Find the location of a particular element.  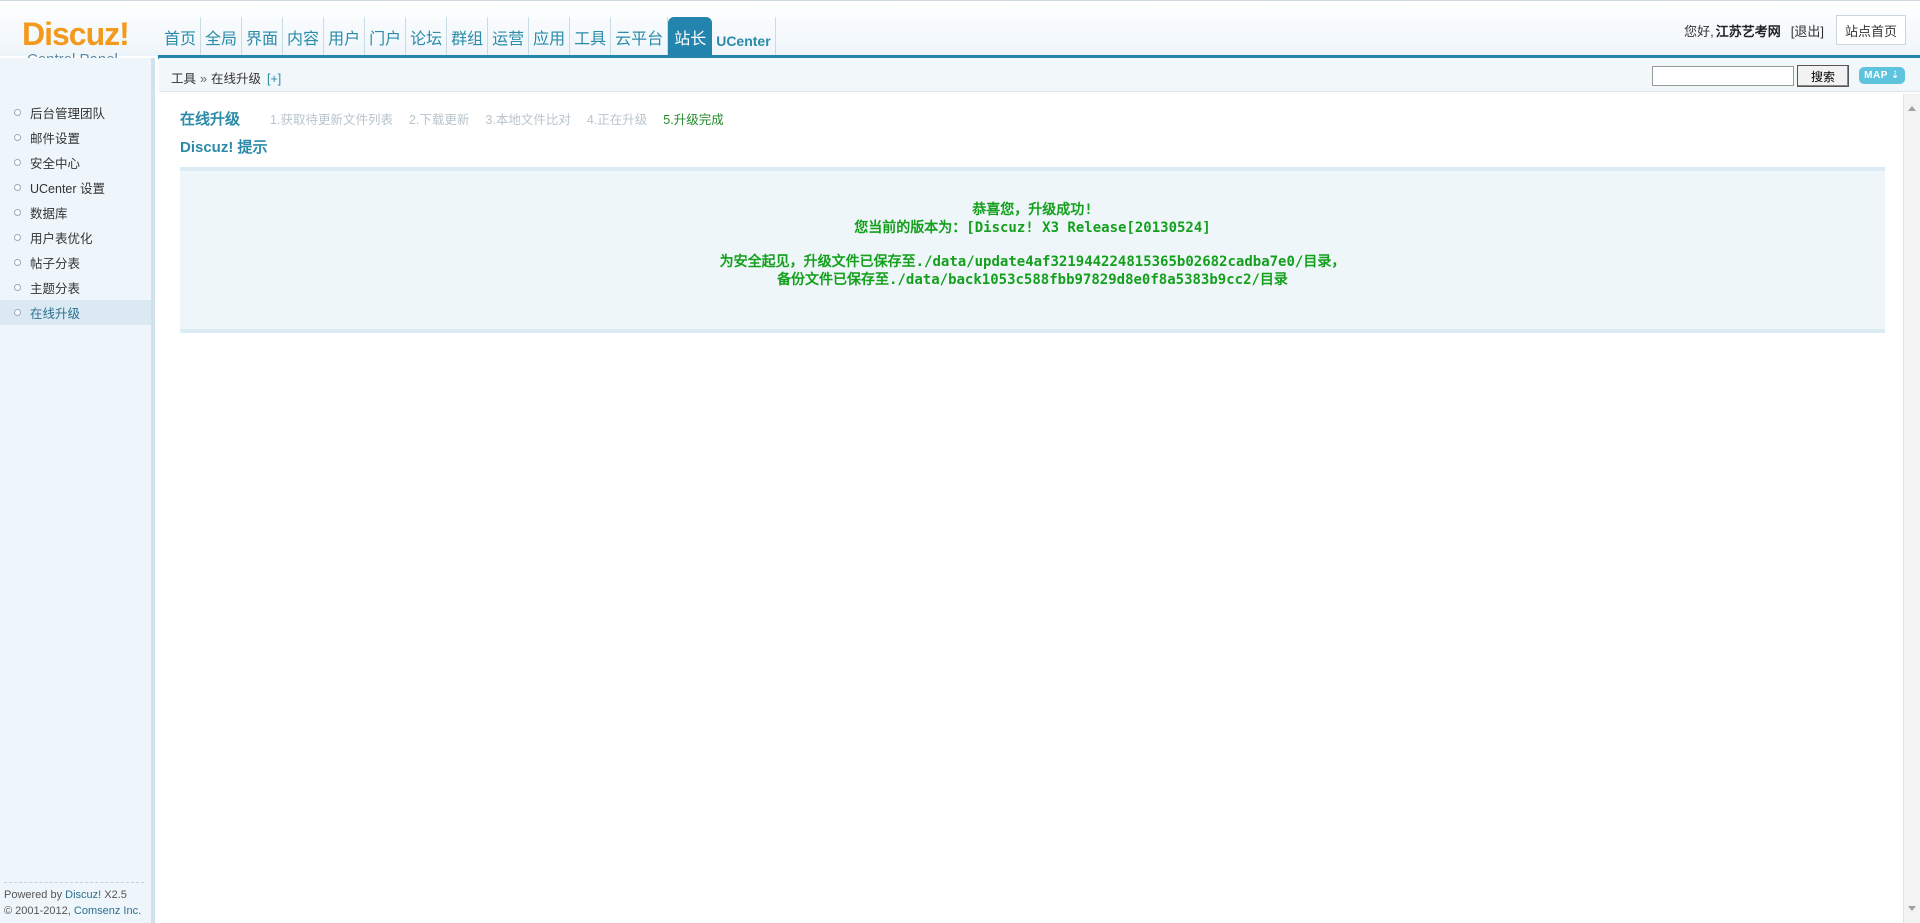

logout-link: [退出] is located at coordinates (1807, 30).